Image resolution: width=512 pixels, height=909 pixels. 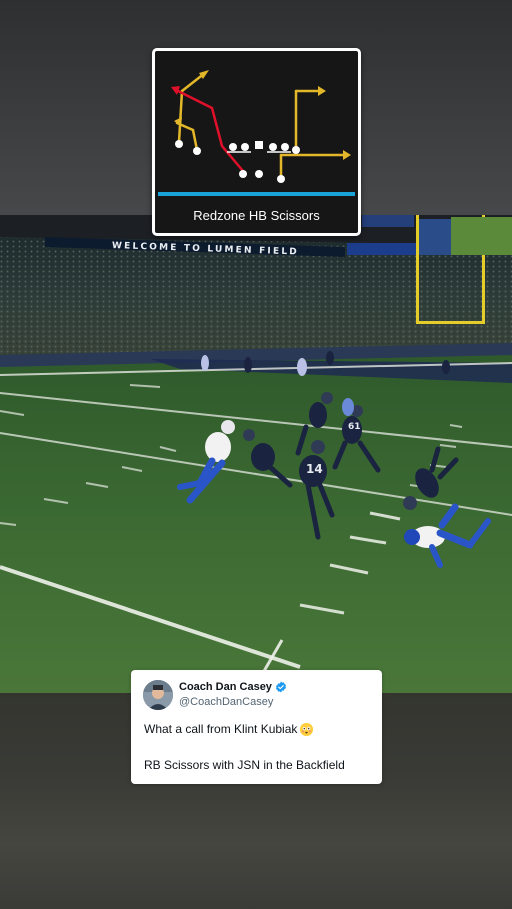 I want to click on play-diagram, so click(x=261, y=126).